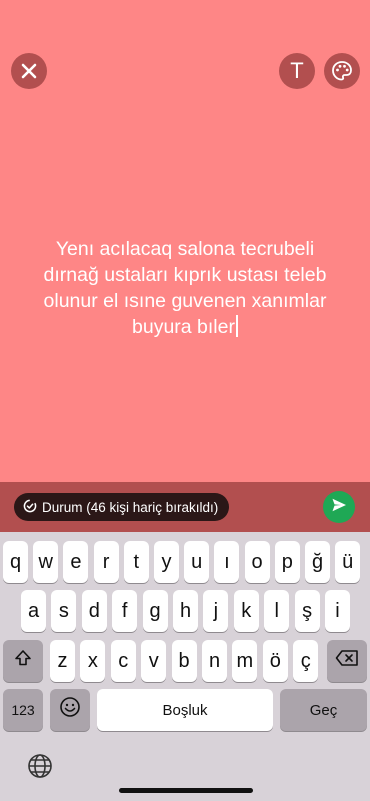 This screenshot has height=801, width=370. What do you see at coordinates (62, 661) in the screenshot?
I see `key-z: z` at bounding box center [62, 661].